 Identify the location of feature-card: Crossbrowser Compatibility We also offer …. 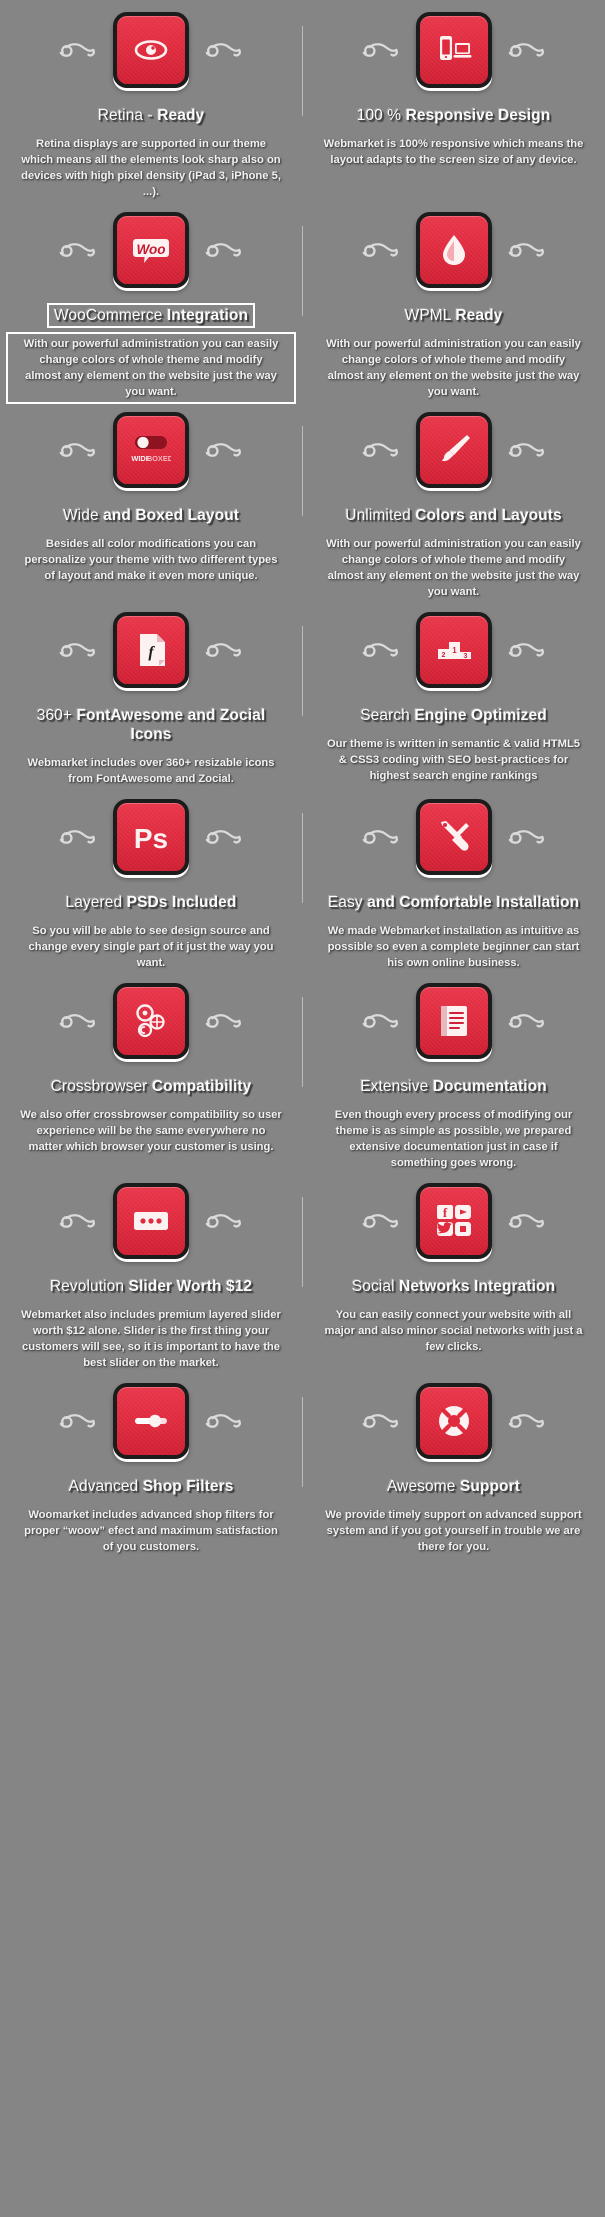
(151, 1071).